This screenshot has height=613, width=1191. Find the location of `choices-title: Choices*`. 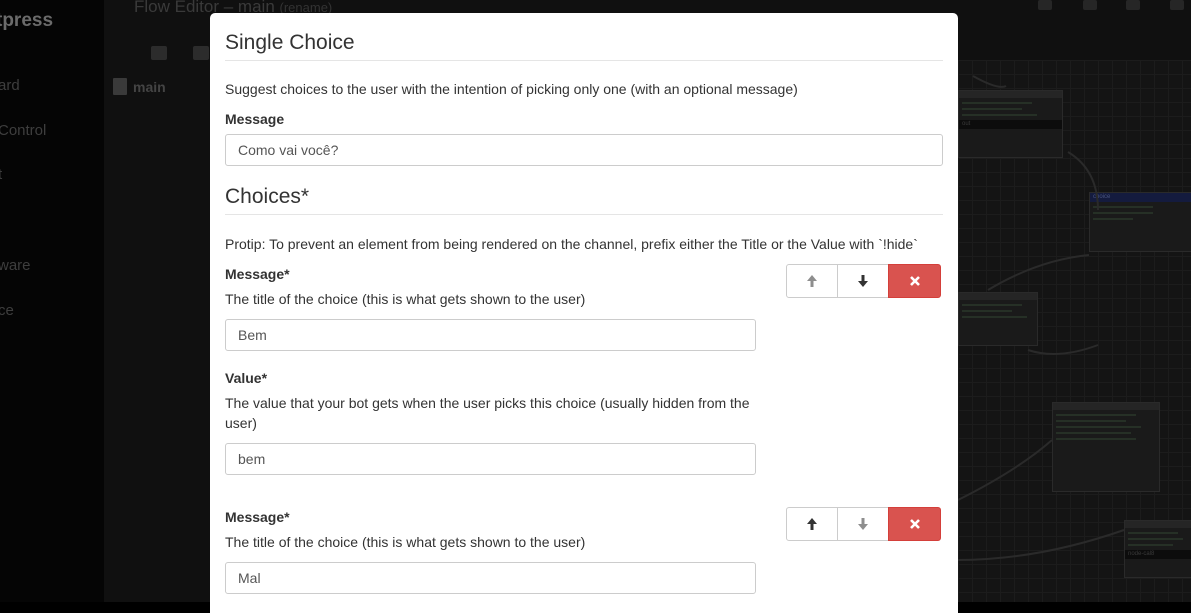

choices-title: Choices* is located at coordinates (584, 200).